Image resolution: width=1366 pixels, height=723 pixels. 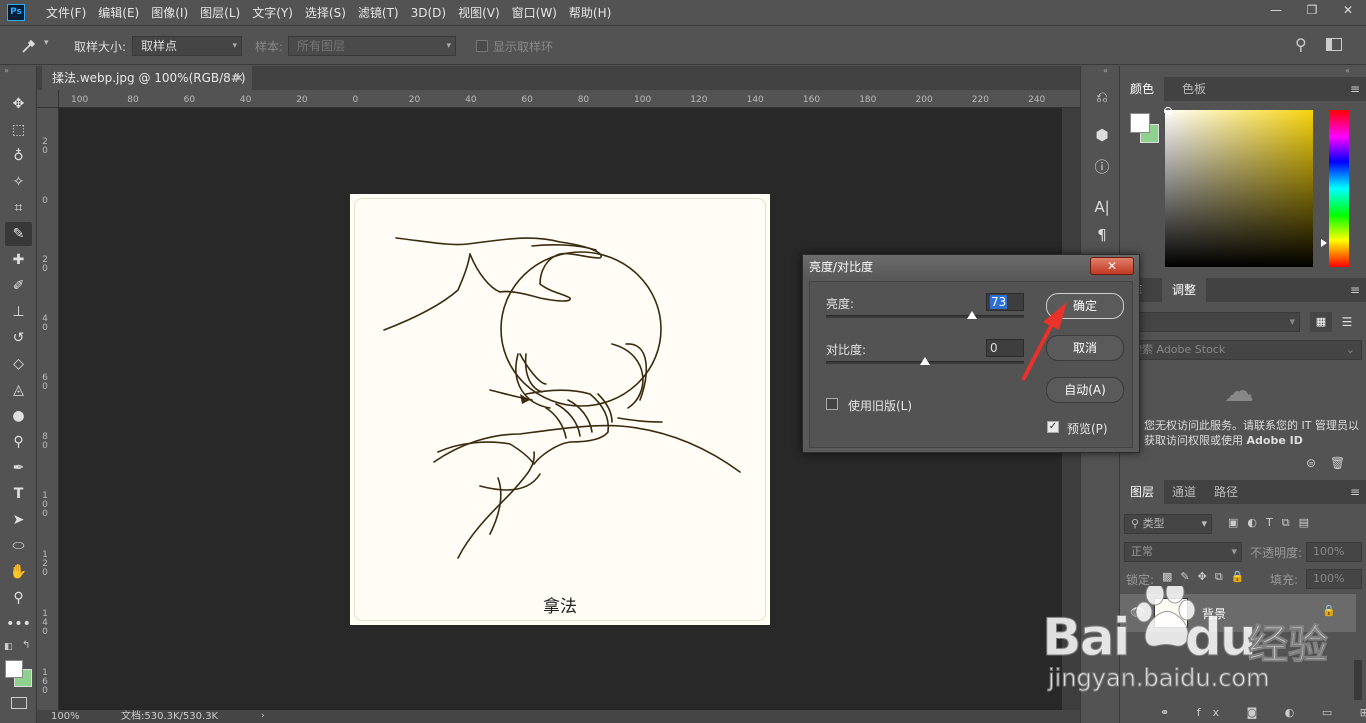 I want to click on layer-filter-select: ⚲ 类型 ▾, so click(x=1168, y=524).